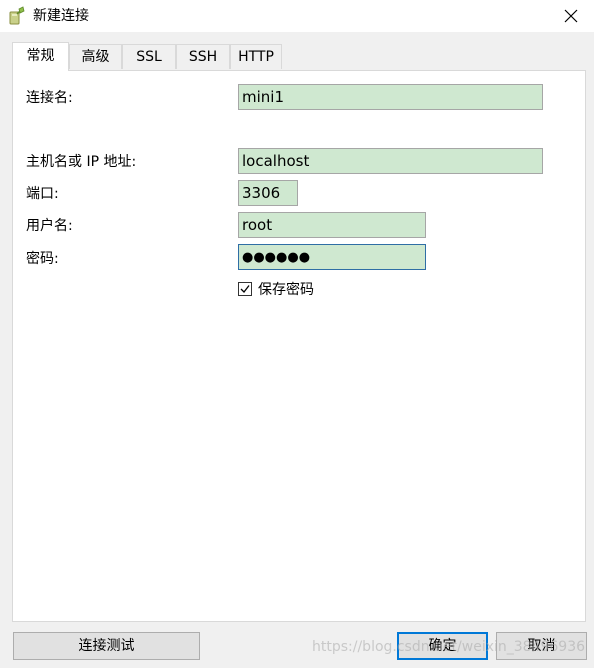 The width and height of the screenshot is (594, 668). I want to click on tab-ssl: SSL, so click(149, 56).